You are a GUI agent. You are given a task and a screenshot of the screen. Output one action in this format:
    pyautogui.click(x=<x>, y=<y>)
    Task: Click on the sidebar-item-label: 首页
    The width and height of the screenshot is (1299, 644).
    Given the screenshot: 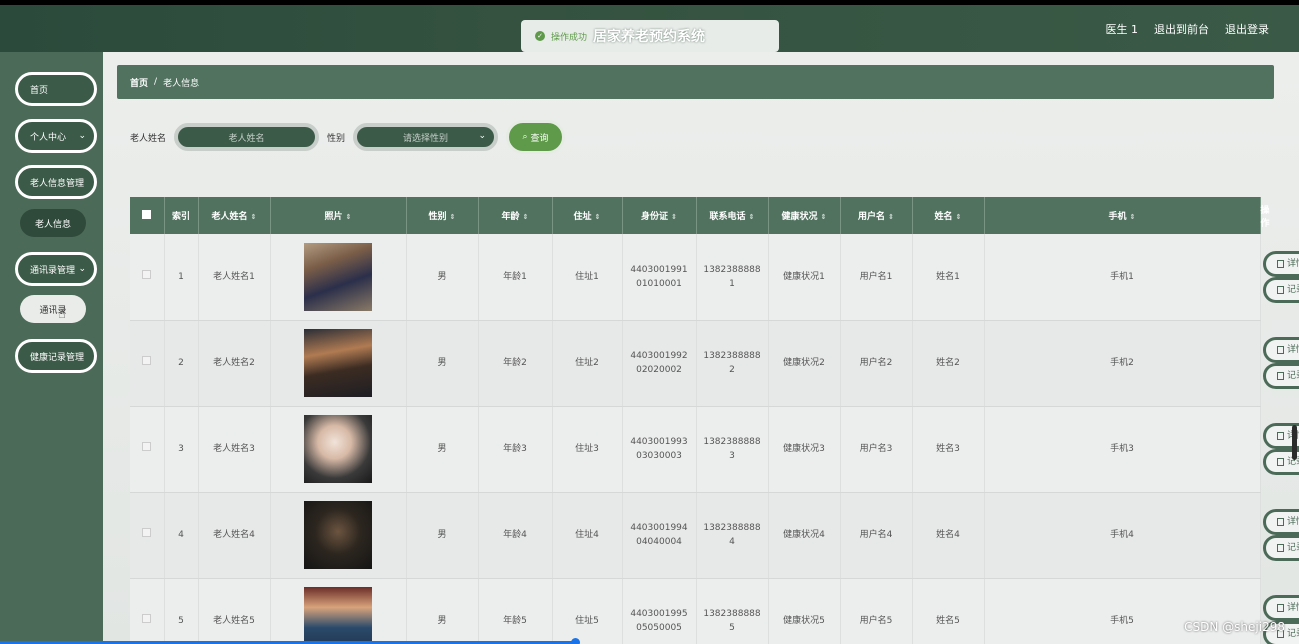 What is the action you would take?
    pyautogui.click(x=39, y=90)
    